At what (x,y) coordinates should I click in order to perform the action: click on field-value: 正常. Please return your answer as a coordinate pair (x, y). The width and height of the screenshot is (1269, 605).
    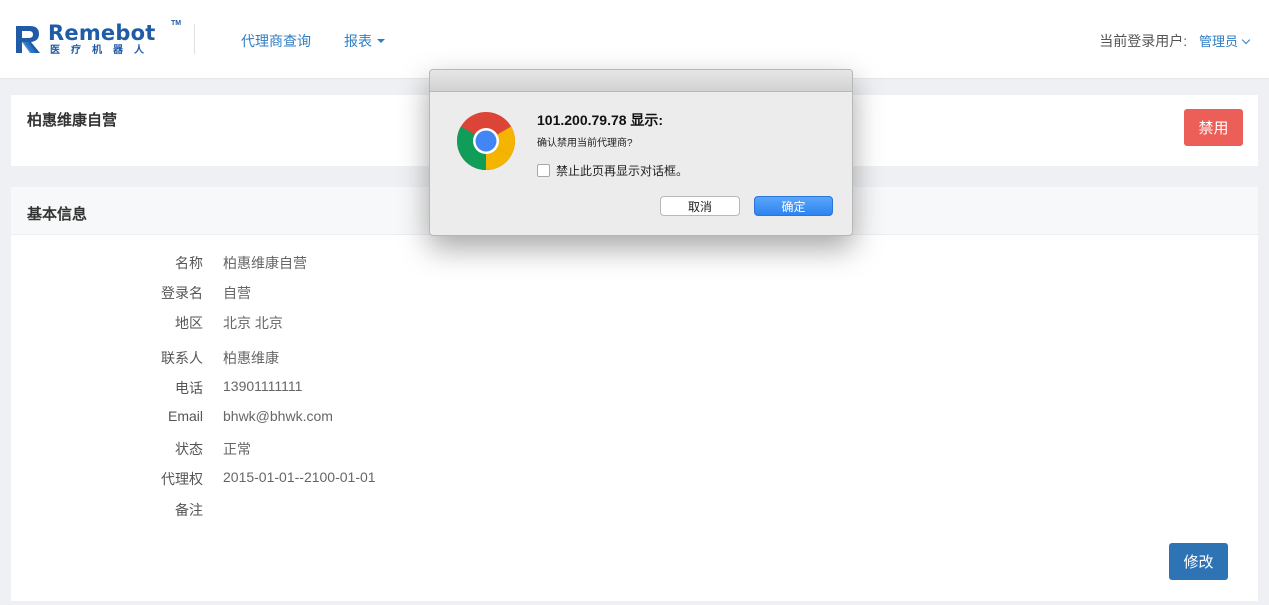
    Looking at the image, I should click on (237, 449).